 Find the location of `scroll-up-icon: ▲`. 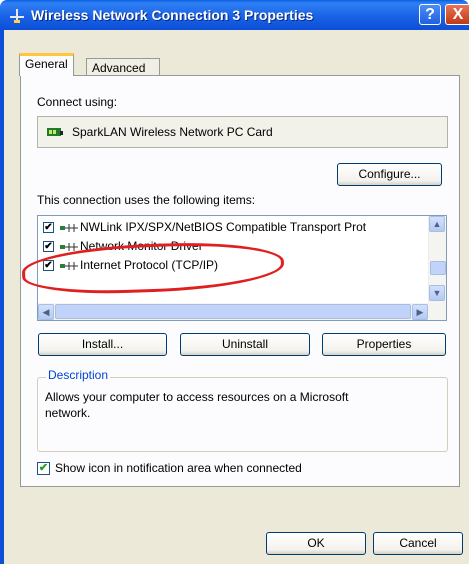

scroll-up-icon: ▲ is located at coordinates (437, 224).